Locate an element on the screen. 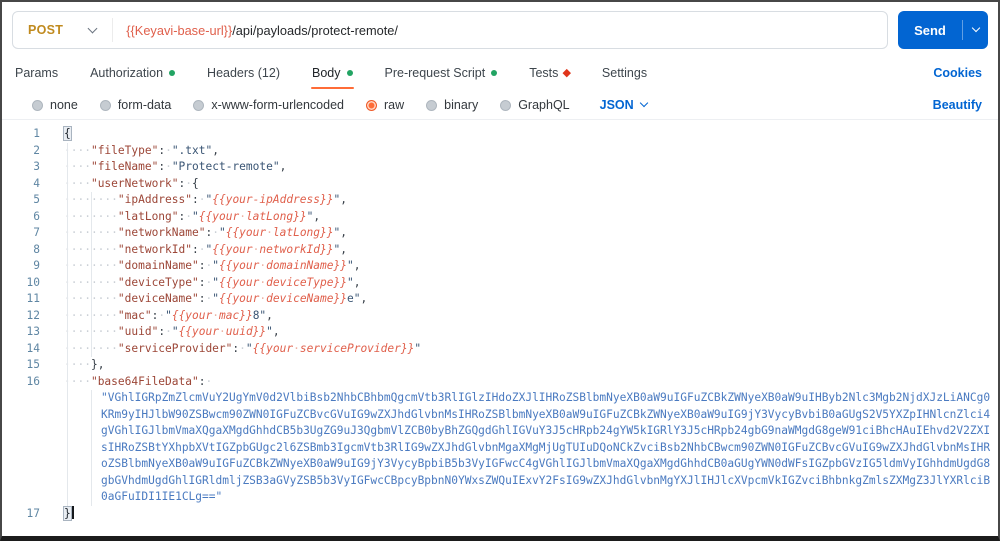  body-type-form-data: form-data is located at coordinates (135, 105).